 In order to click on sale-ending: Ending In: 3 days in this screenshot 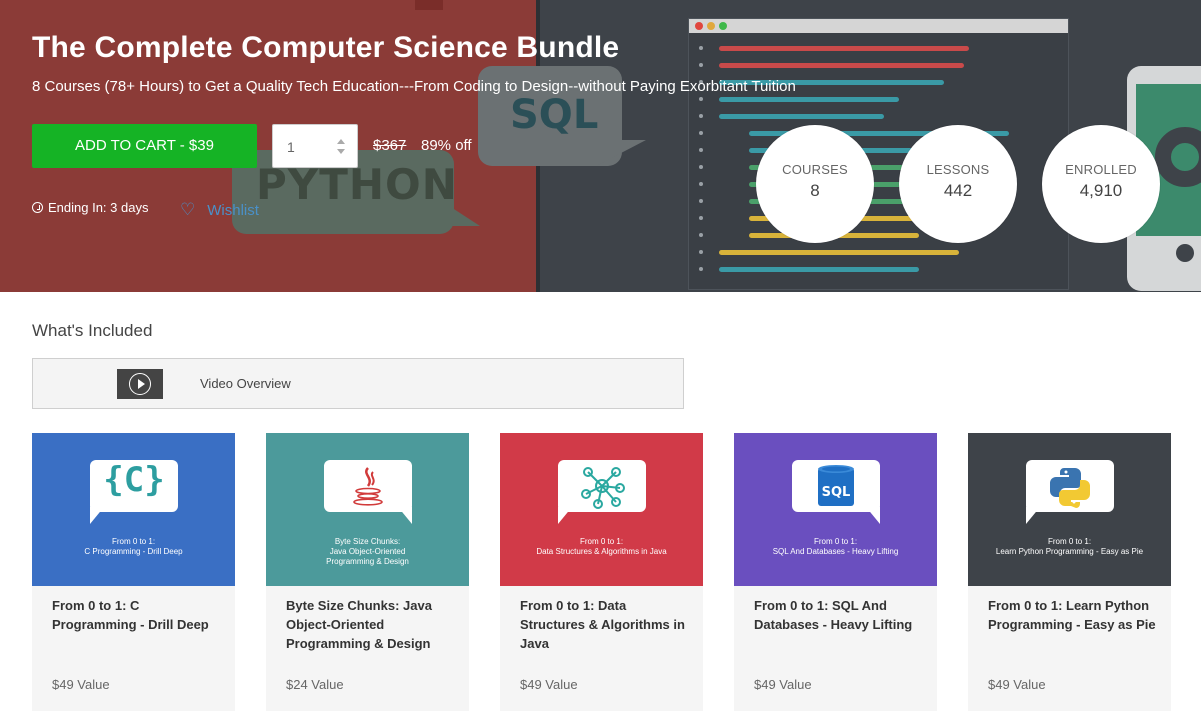, I will do `click(90, 207)`.